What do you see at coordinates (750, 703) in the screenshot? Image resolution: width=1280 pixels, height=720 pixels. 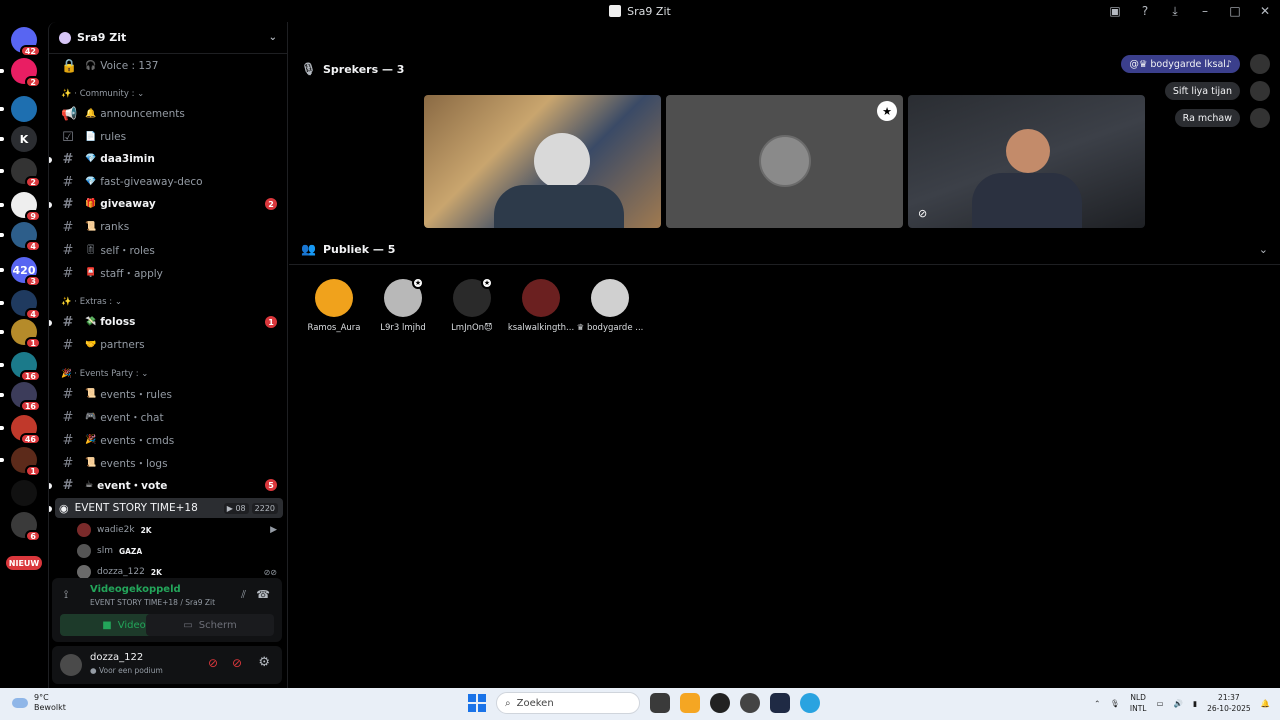 I see `discord-app-icon` at bounding box center [750, 703].